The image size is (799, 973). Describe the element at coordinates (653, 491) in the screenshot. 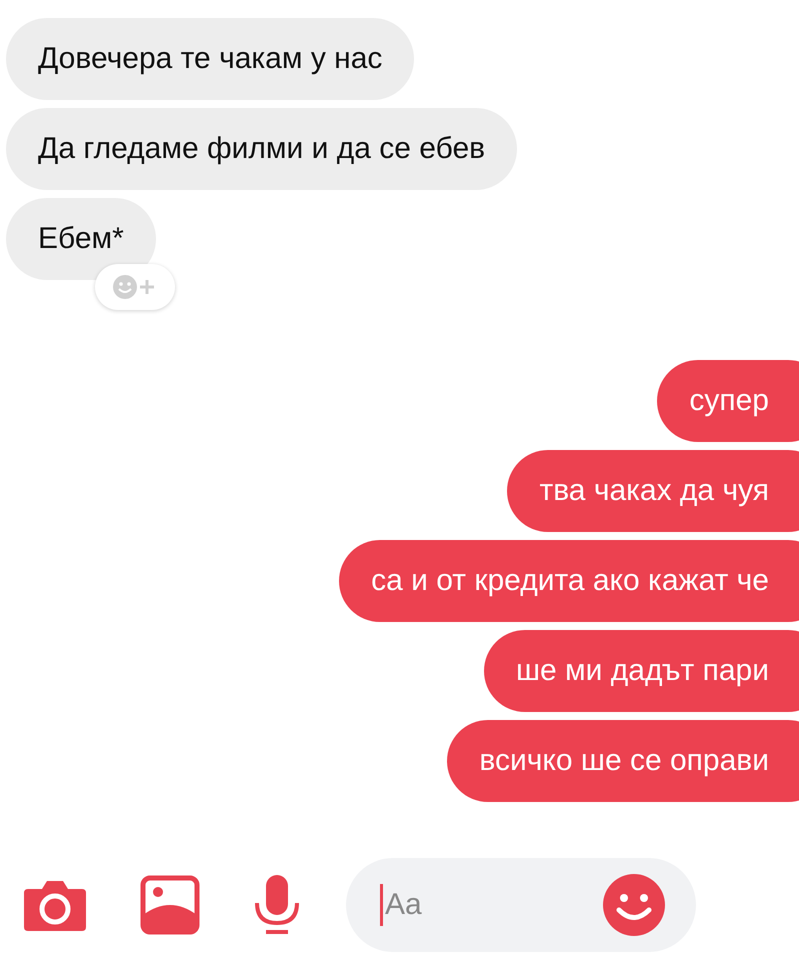

I see `message-bubble: тва чаках да чуя` at that location.